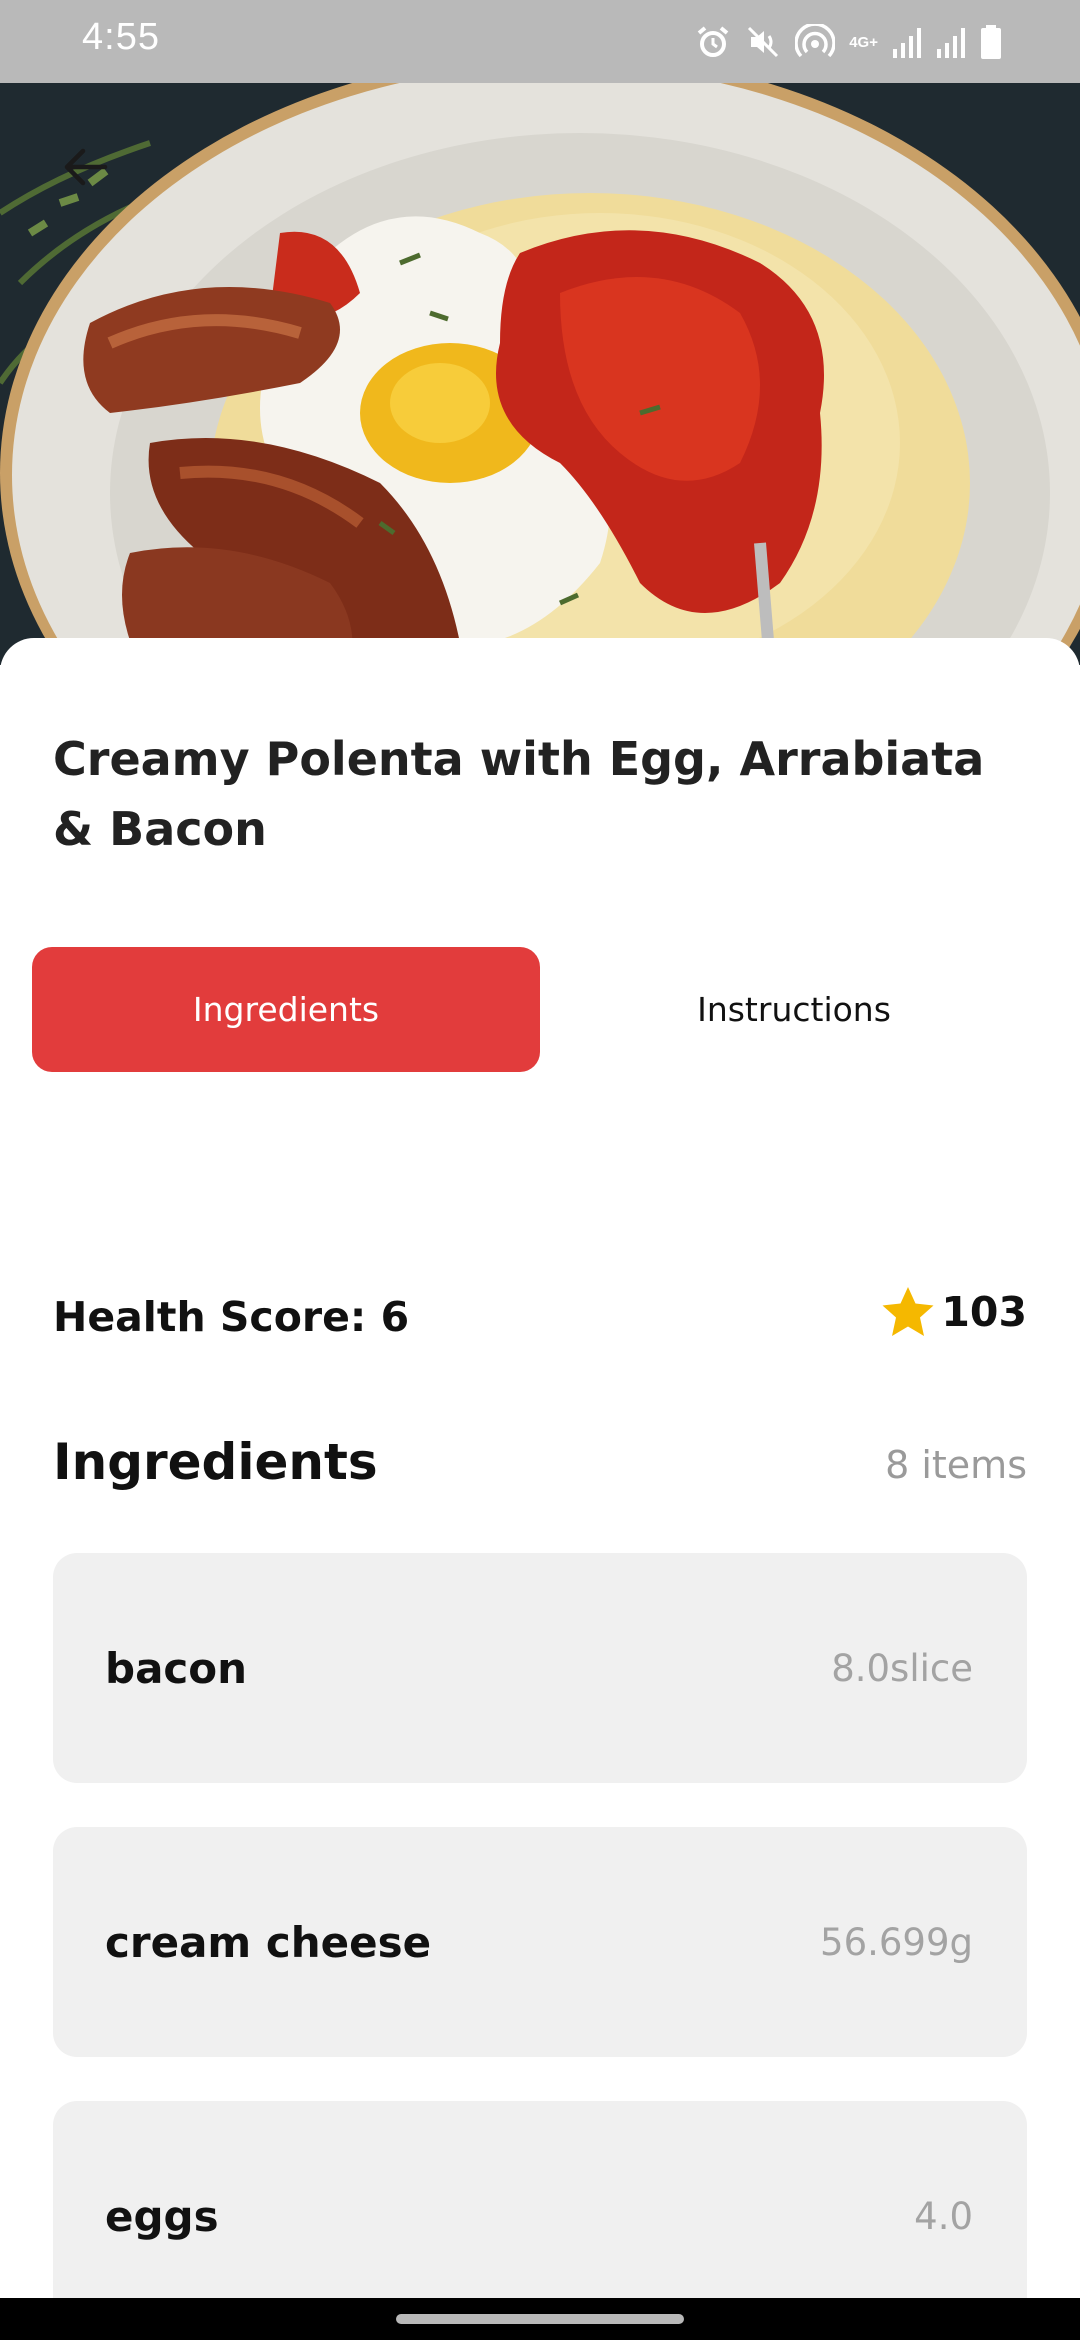 The height and width of the screenshot is (2340, 1080). I want to click on signal-icon, so click(907, 43).